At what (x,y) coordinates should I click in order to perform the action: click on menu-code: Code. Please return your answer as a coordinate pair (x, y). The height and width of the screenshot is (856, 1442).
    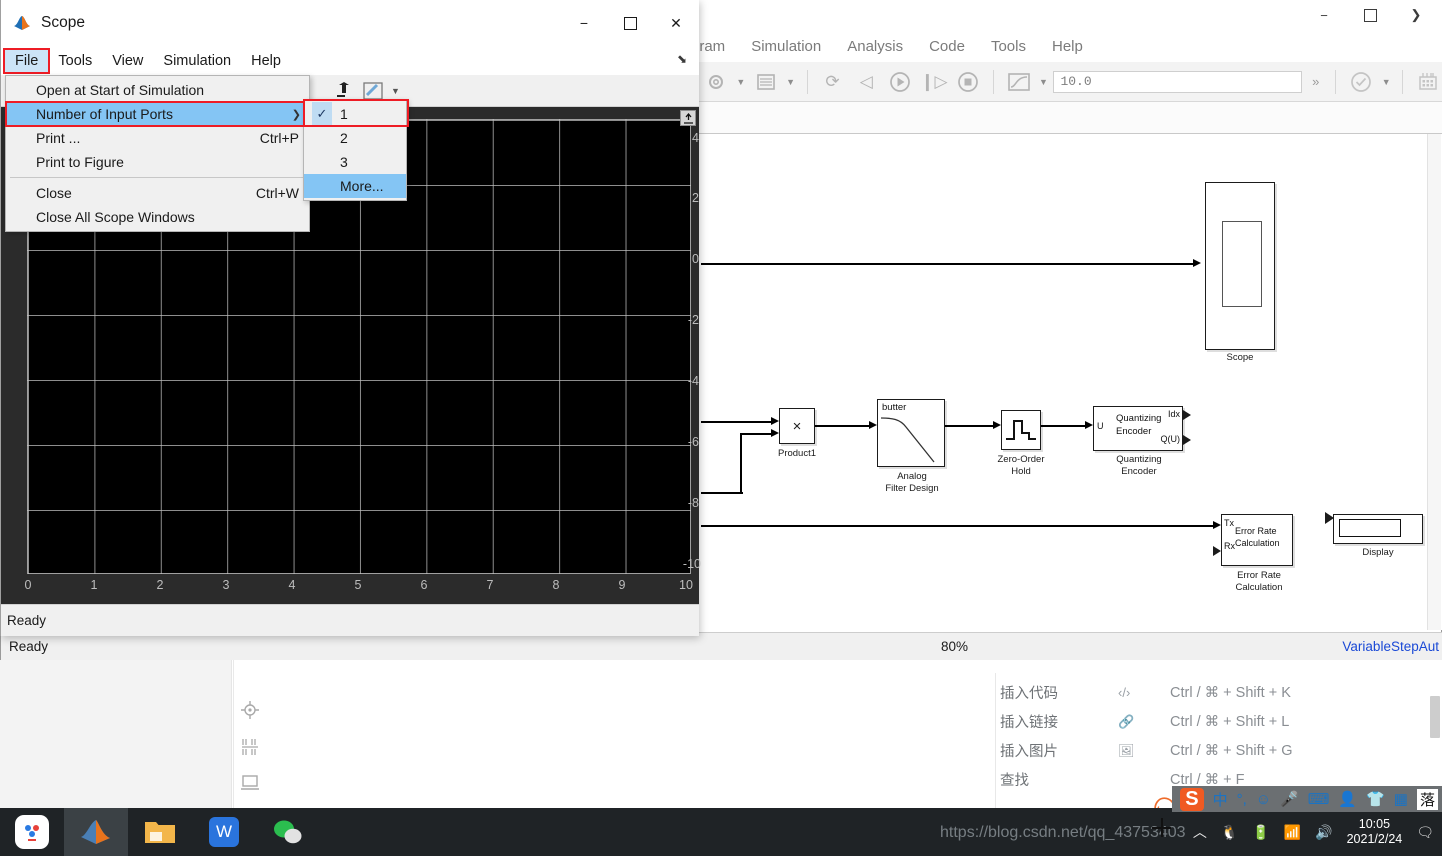
    Looking at the image, I should click on (947, 46).